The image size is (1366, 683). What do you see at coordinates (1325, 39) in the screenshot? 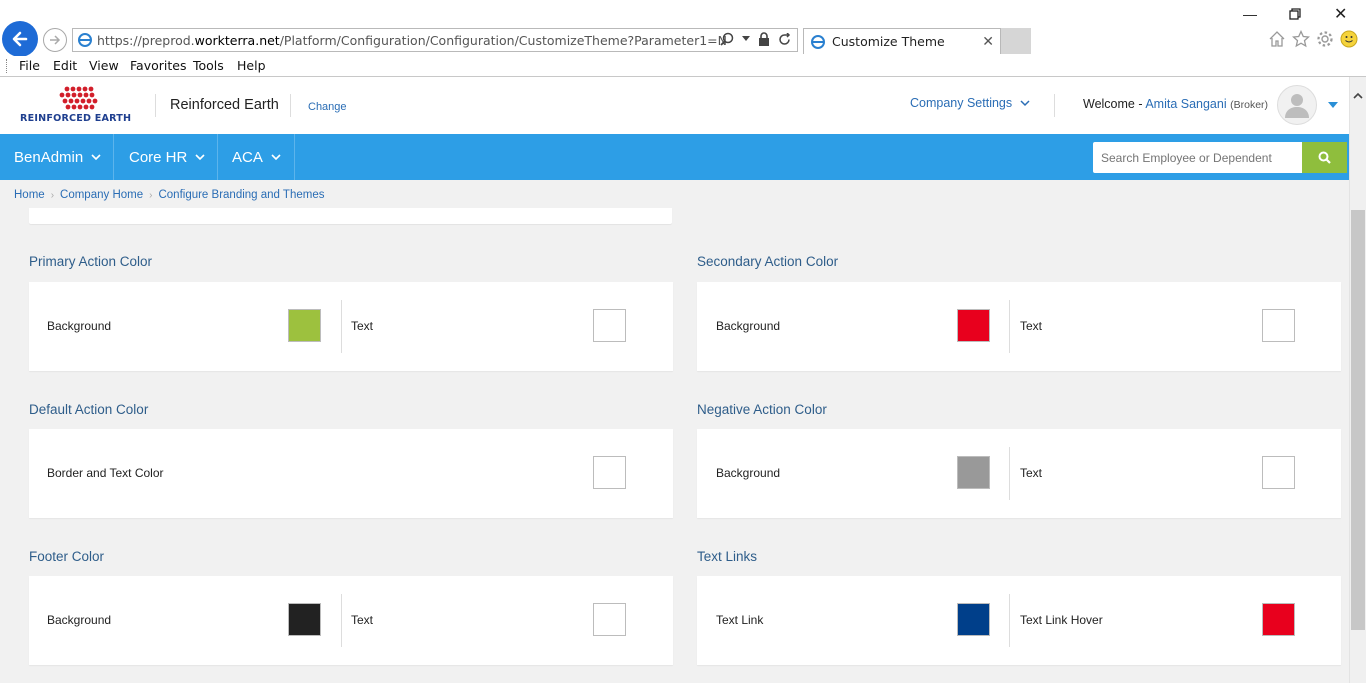
I see `settings-gear-icon` at bounding box center [1325, 39].